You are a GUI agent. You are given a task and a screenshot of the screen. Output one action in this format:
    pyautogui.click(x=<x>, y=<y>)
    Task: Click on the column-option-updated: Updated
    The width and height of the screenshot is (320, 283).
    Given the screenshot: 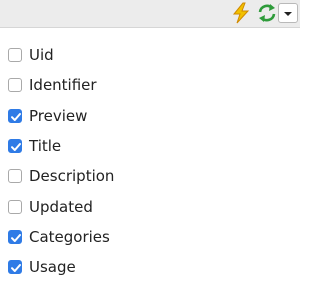 What is the action you would take?
    pyautogui.click(x=150, y=208)
    